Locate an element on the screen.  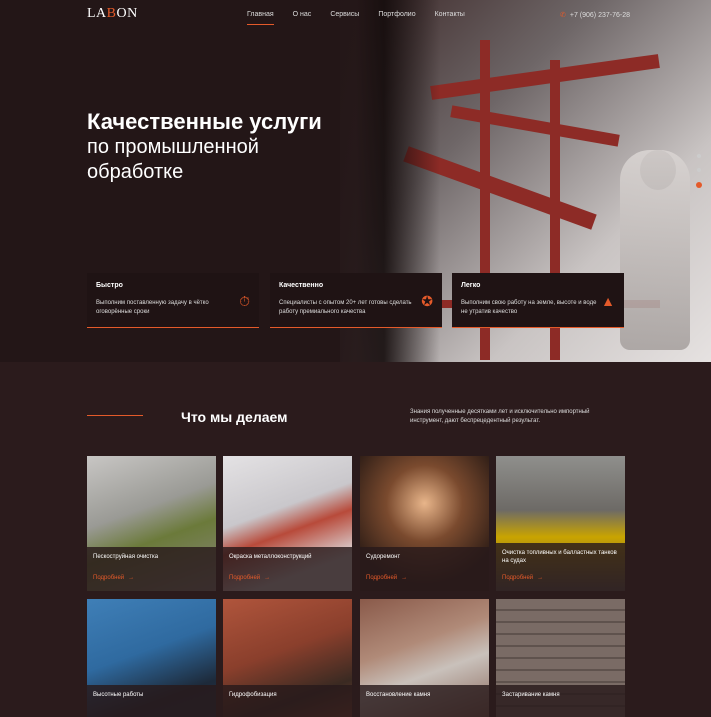
mountain-icon: ▲ is located at coordinates (608, 301).